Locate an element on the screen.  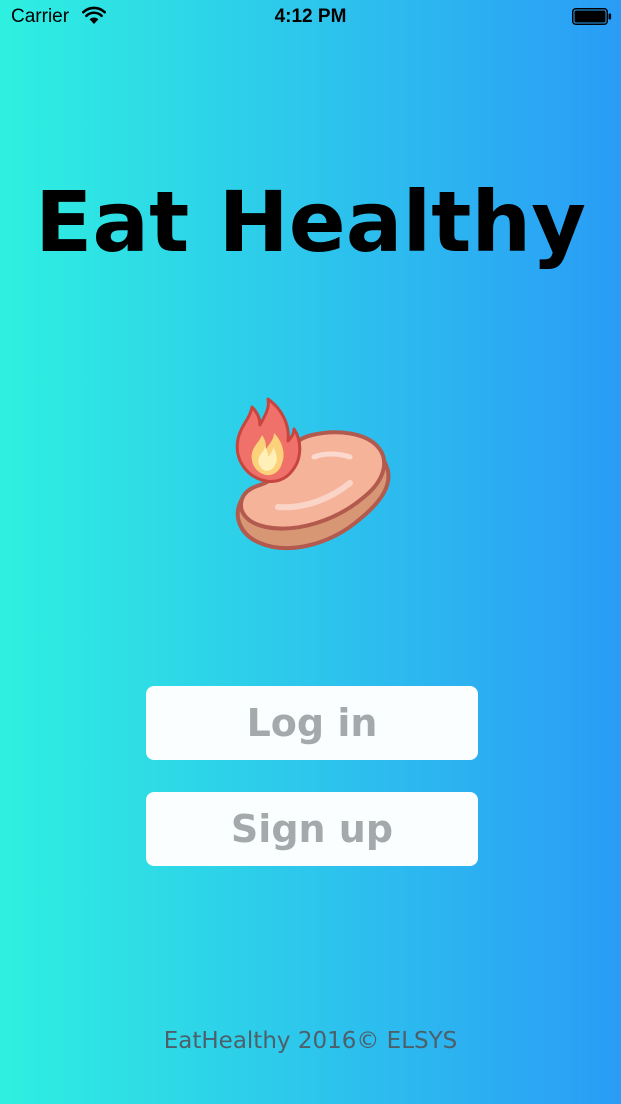
status-time: 4:12 PM is located at coordinates (310, 16).